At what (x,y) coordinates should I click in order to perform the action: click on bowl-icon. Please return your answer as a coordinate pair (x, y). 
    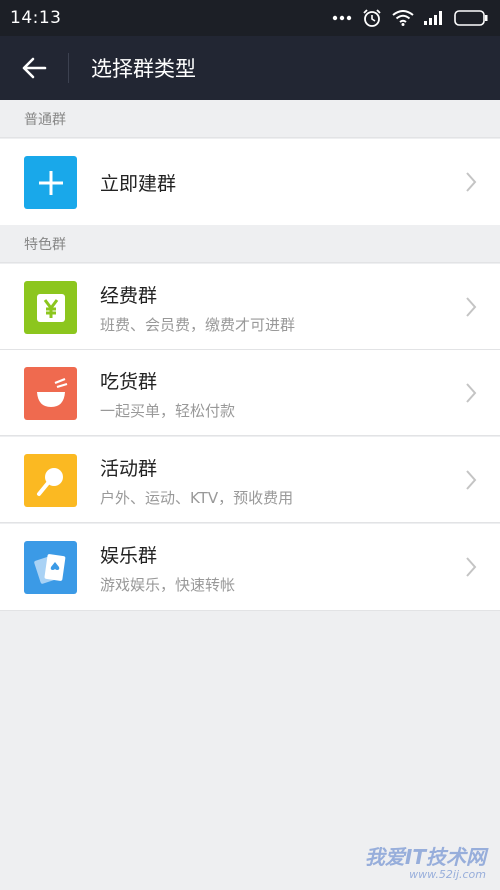
    Looking at the image, I should click on (50, 393).